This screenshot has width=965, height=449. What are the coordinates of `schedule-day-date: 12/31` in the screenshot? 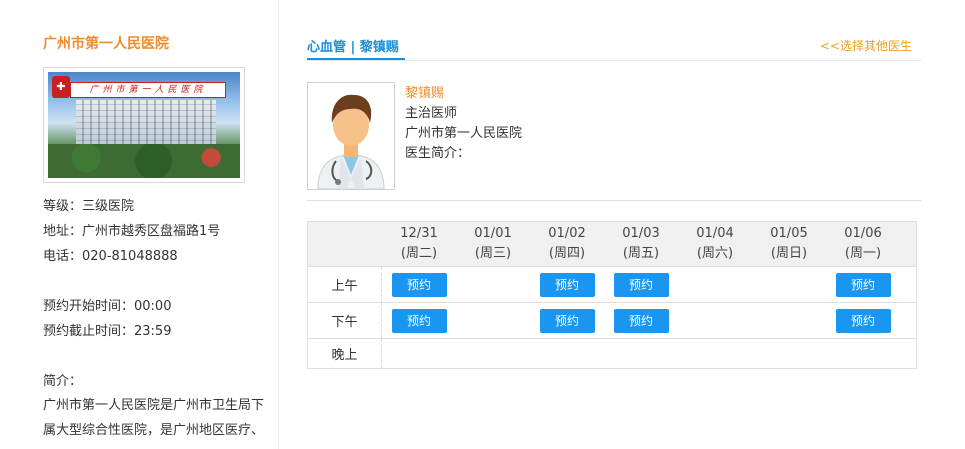 It's located at (419, 233).